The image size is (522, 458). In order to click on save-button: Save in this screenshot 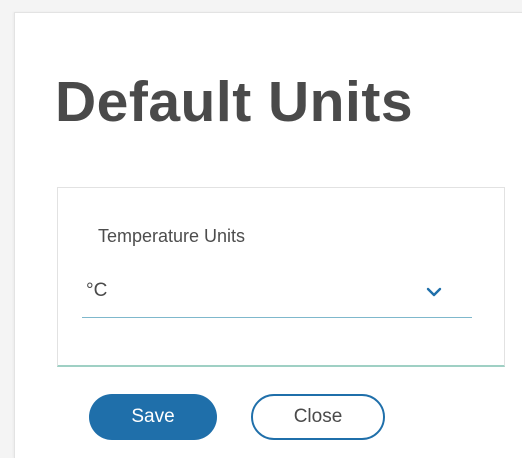, I will do `click(153, 417)`.